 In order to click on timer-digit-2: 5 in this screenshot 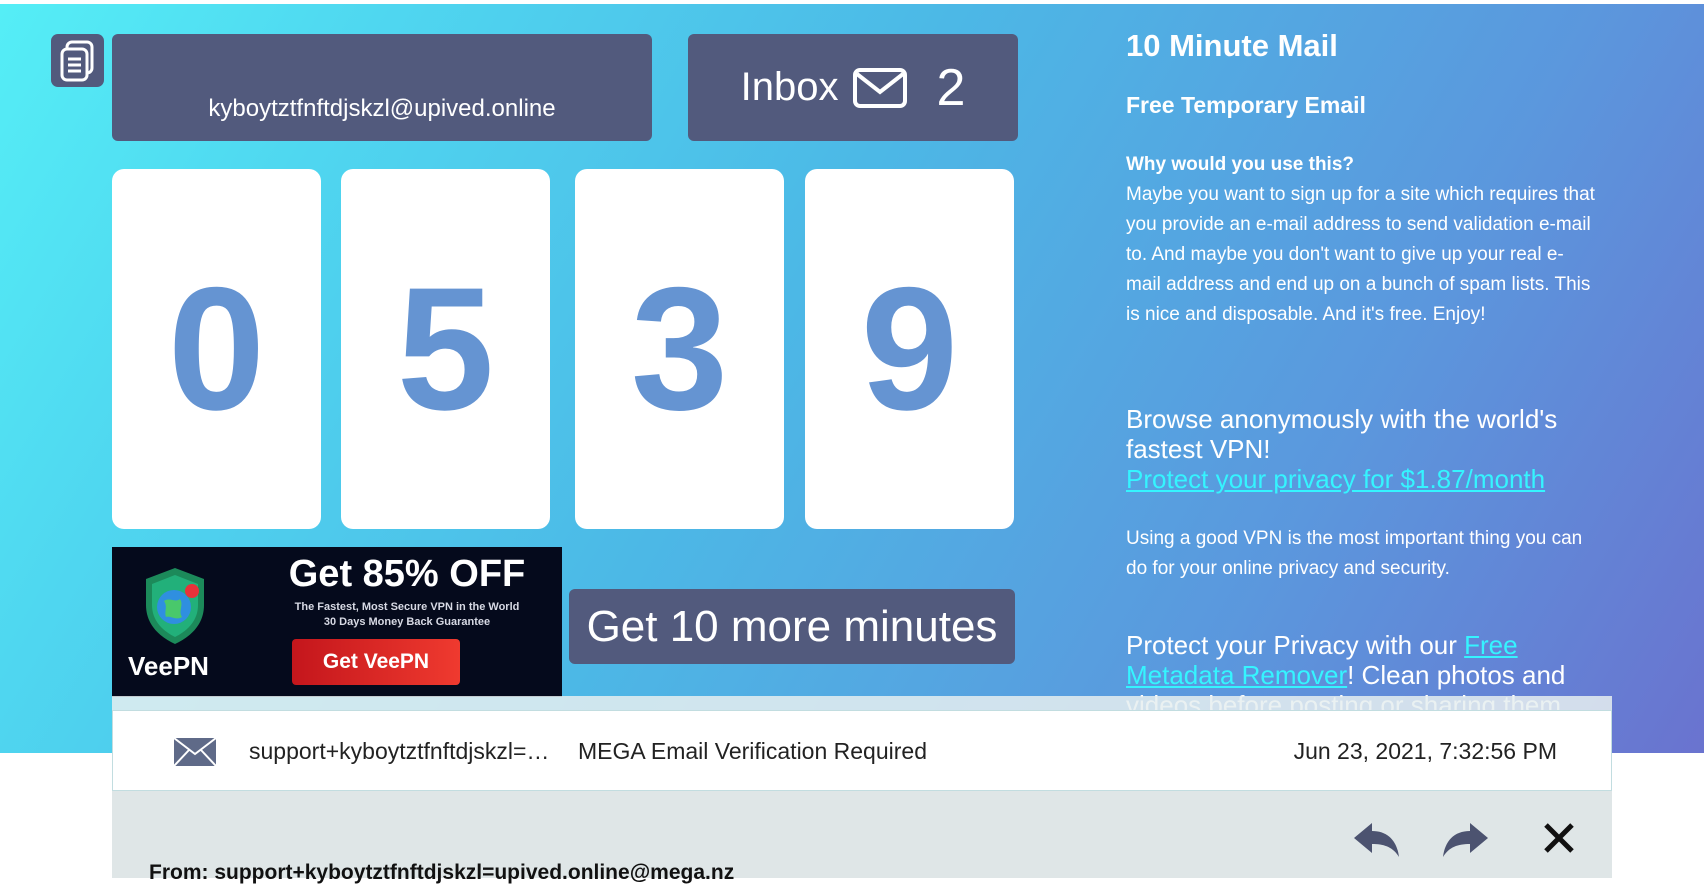, I will do `click(445, 349)`.